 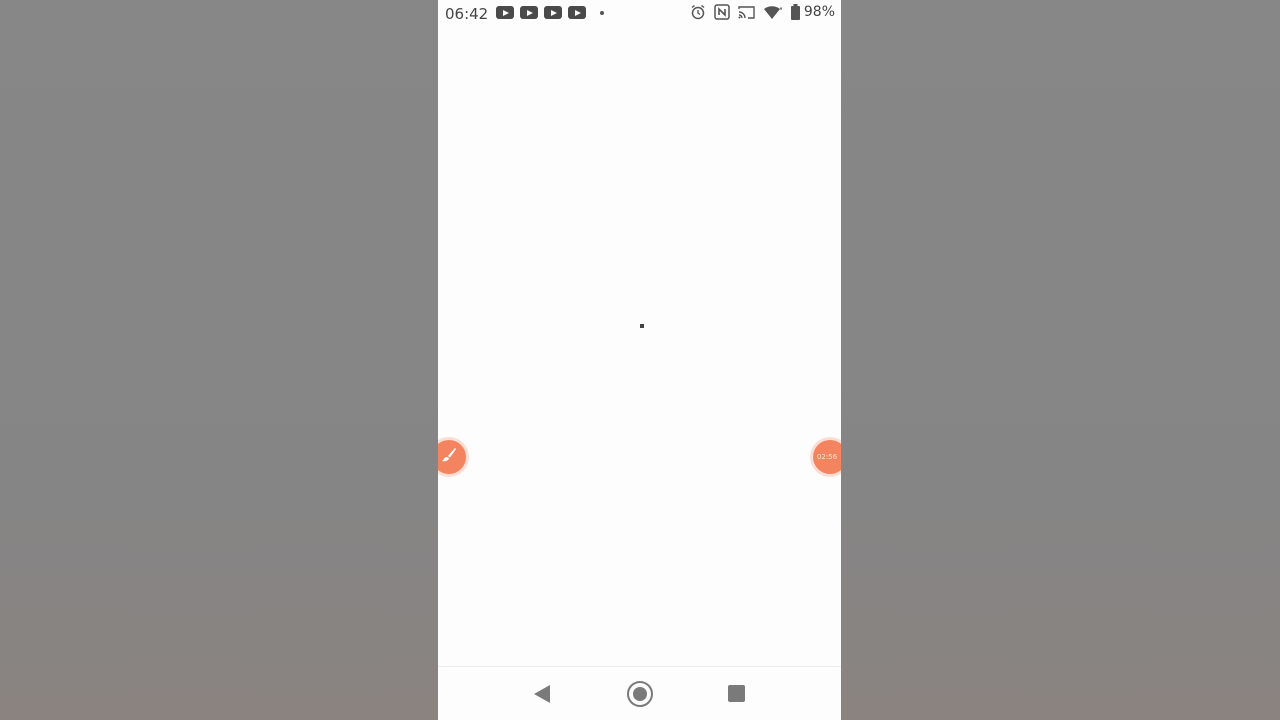 I want to click on alarm-icon, so click(x=698, y=12).